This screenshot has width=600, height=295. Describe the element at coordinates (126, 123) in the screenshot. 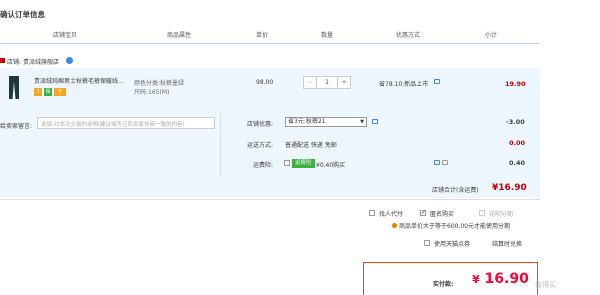

I see `seller-message-input: 选填:对本次交易的说明(建议填写已和卖家协商一致的内容)` at that location.